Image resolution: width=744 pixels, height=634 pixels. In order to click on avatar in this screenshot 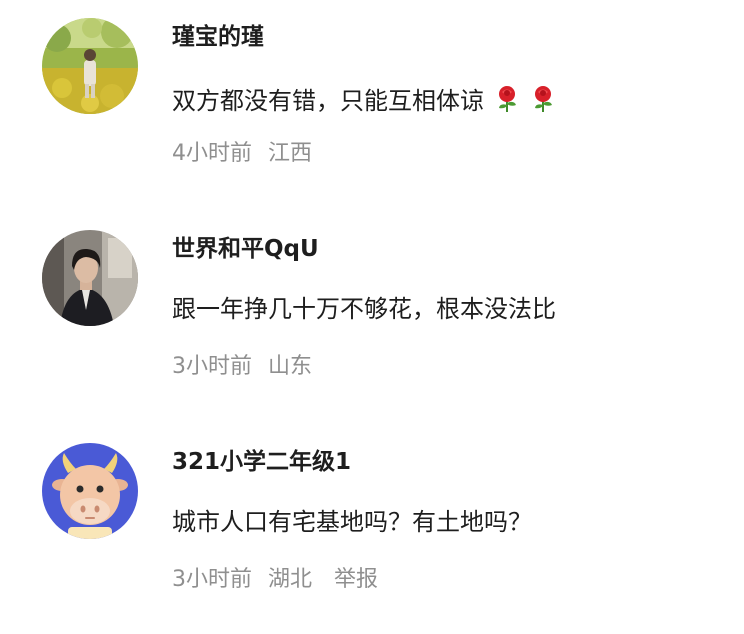, I will do `click(90, 491)`.